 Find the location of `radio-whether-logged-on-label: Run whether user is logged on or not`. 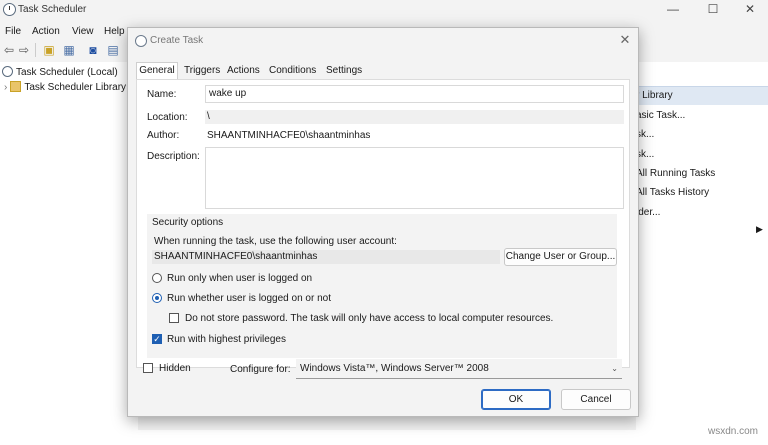

radio-whether-logged-on-label: Run whether user is logged on or not is located at coordinates (249, 298).